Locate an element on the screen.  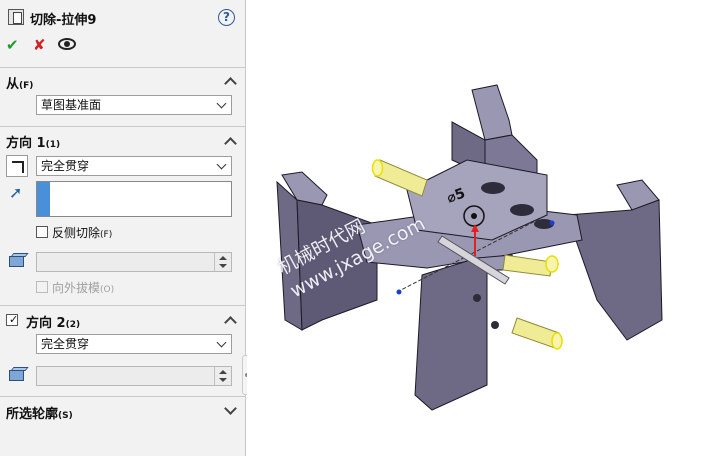
from-condition-select: 草图基准面 is located at coordinates (134, 105).